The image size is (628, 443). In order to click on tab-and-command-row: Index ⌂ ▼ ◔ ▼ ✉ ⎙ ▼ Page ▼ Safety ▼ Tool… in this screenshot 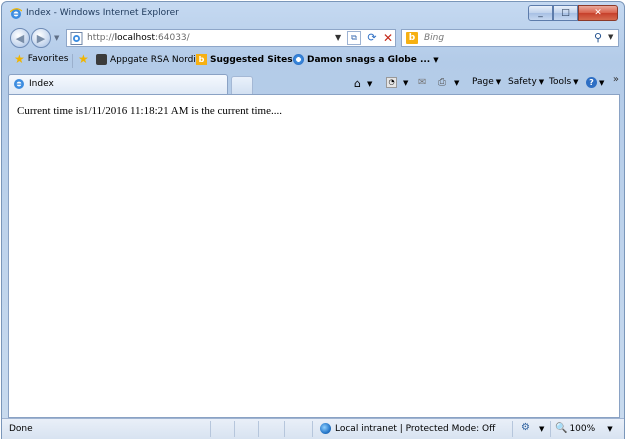, I will do `click(313, 83)`.